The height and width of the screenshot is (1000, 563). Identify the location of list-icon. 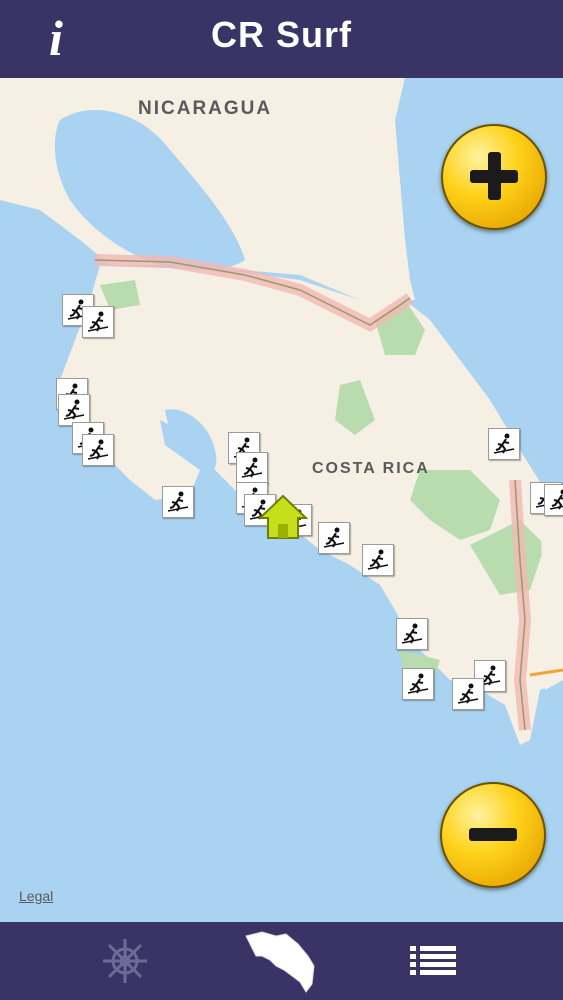
(433, 960).